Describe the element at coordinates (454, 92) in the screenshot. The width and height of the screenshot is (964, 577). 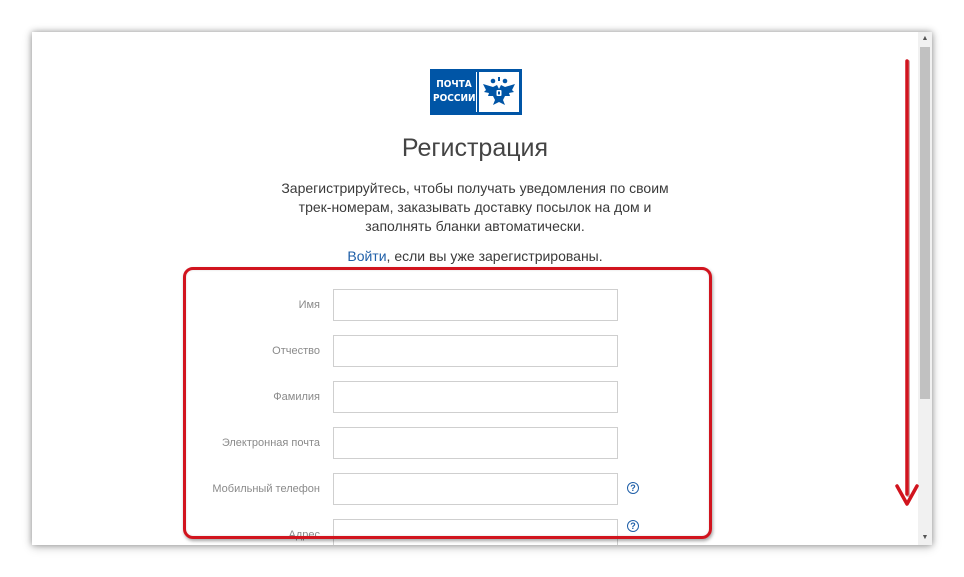
I see `logo-text: ПОЧТА РОССИИ` at that location.